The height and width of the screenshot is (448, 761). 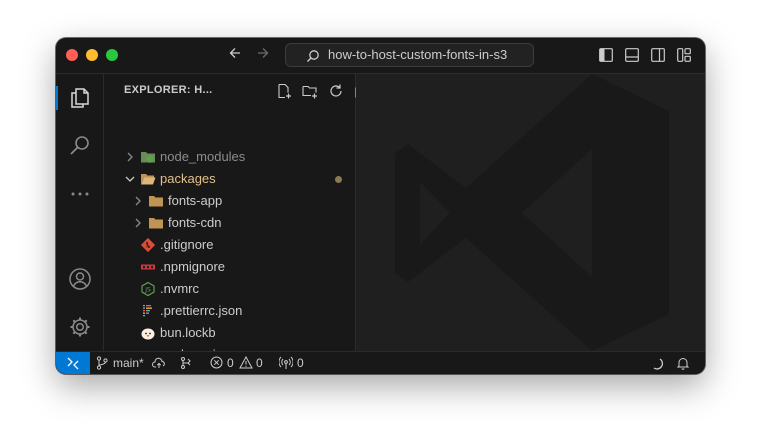 What do you see at coordinates (683, 365) in the screenshot?
I see `notifications-bell-icon` at bounding box center [683, 365].